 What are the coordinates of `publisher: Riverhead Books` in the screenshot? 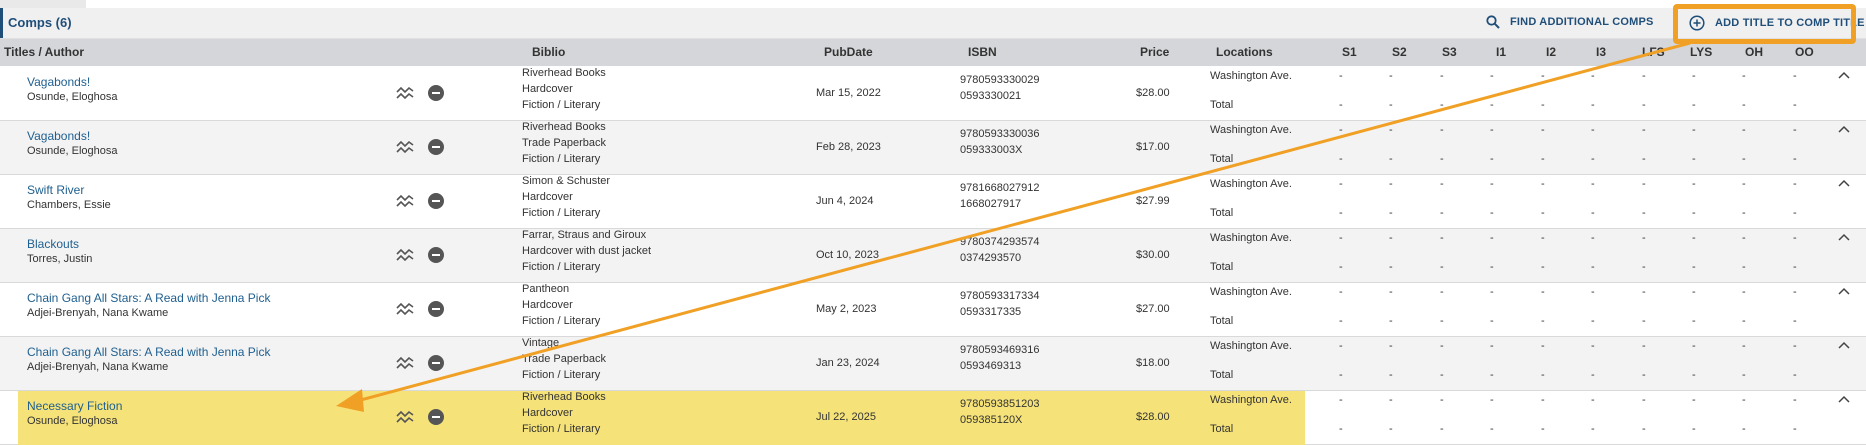 It's located at (564, 73).